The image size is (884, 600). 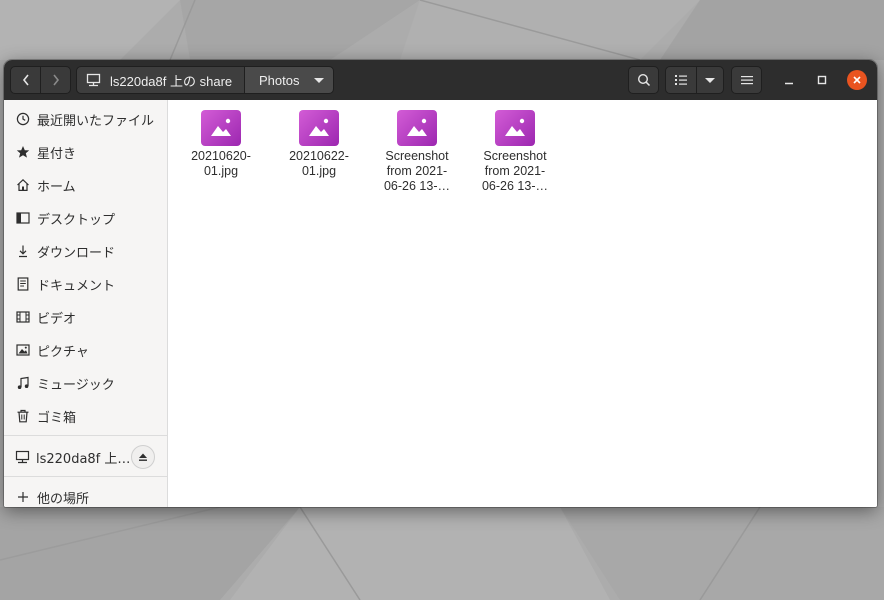 I want to click on sidebar-item-desktop: デスクトップ, so click(x=85, y=218).